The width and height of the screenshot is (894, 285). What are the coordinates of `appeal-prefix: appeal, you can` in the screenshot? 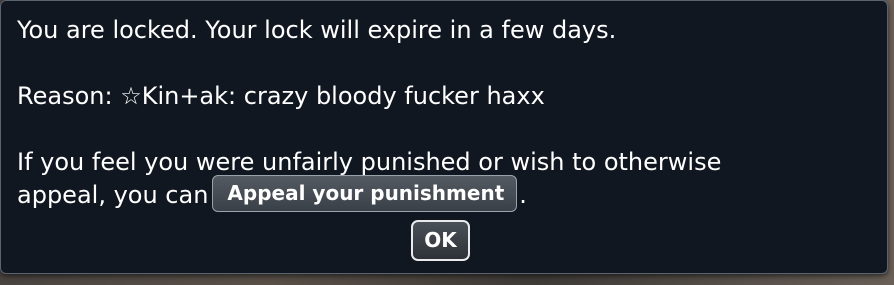 It's located at (113, 195).